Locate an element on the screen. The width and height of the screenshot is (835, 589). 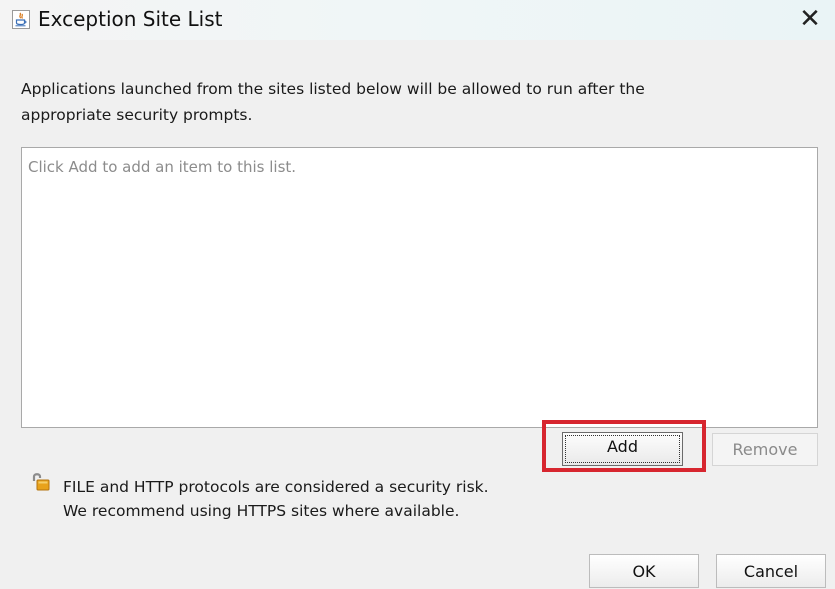
cancel-button: Cancel is located at coordinates (771, 571).